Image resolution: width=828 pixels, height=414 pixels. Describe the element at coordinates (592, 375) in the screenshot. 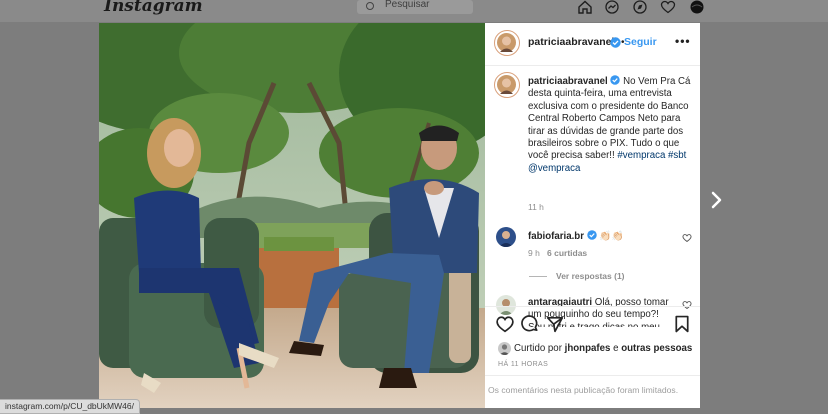

I see `footer-divider` at that location.